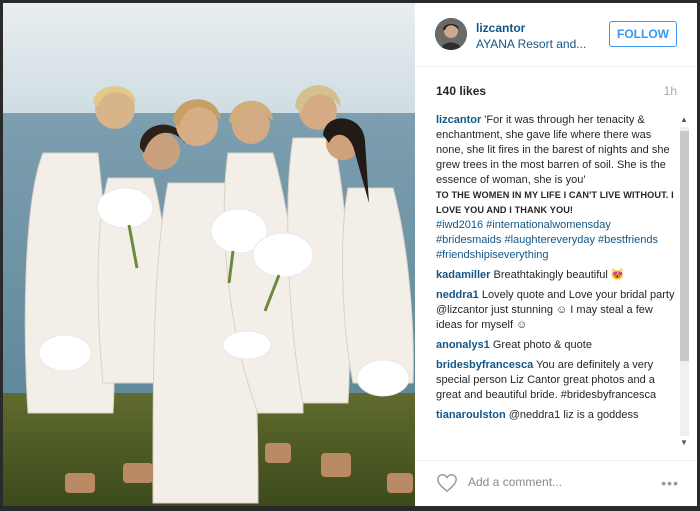  I want to click on avatar, so click(451, 34).